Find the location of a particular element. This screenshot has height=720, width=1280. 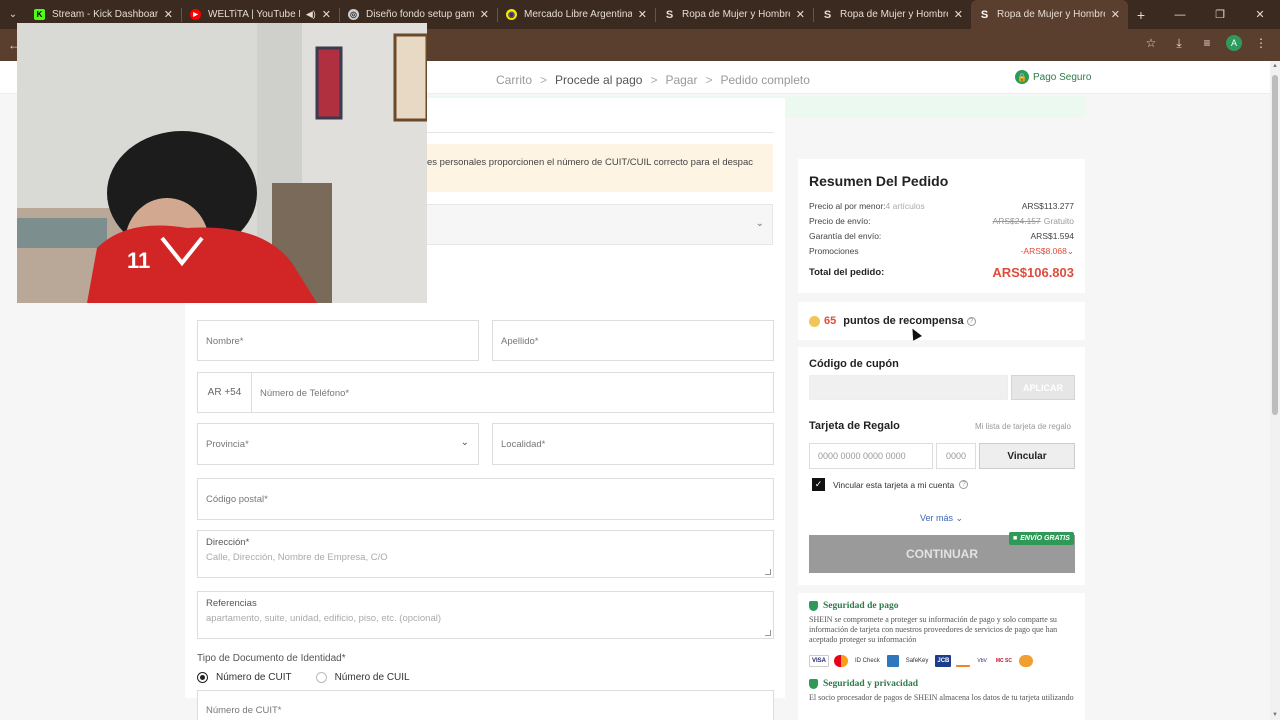

gift-card-list-link: Mi lista de tarjeta de regalo is located at coordinates (1023, 426).